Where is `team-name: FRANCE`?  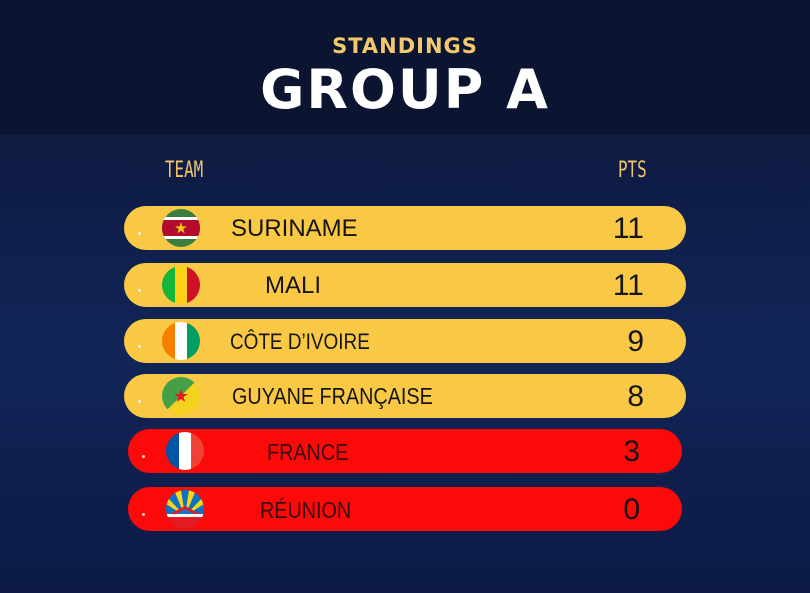
team-name: FRANCE is located at coordinates (308, 452).